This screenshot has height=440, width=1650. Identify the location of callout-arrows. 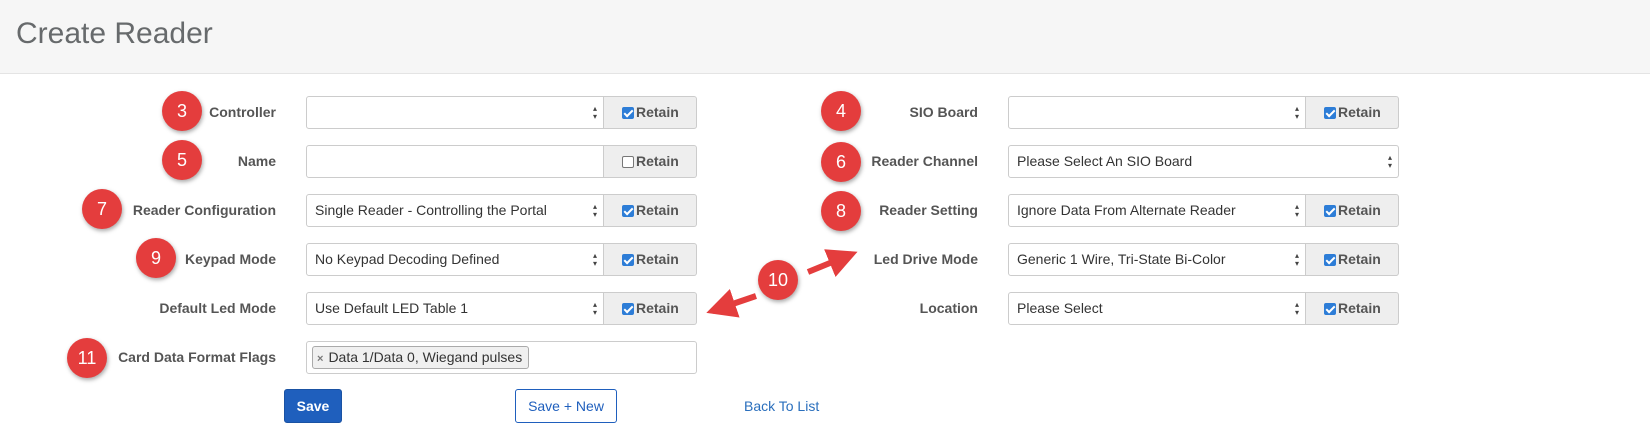
(782, 283).